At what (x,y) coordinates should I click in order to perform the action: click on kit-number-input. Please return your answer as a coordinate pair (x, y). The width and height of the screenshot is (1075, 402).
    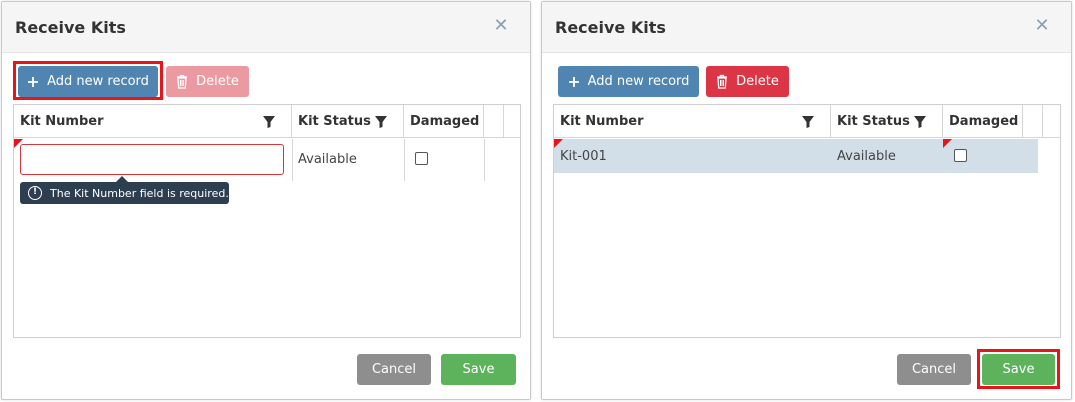
    Looking at the image, I should click on (152, 159).